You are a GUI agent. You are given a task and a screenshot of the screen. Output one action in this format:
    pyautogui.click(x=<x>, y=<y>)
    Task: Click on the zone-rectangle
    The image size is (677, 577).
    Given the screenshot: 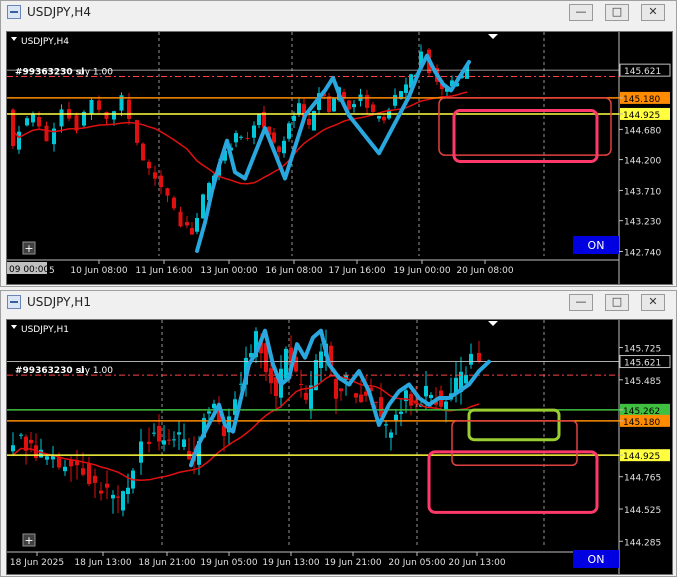 What is the action you would take?
    pyautogui.click(x=514, y=425)
    